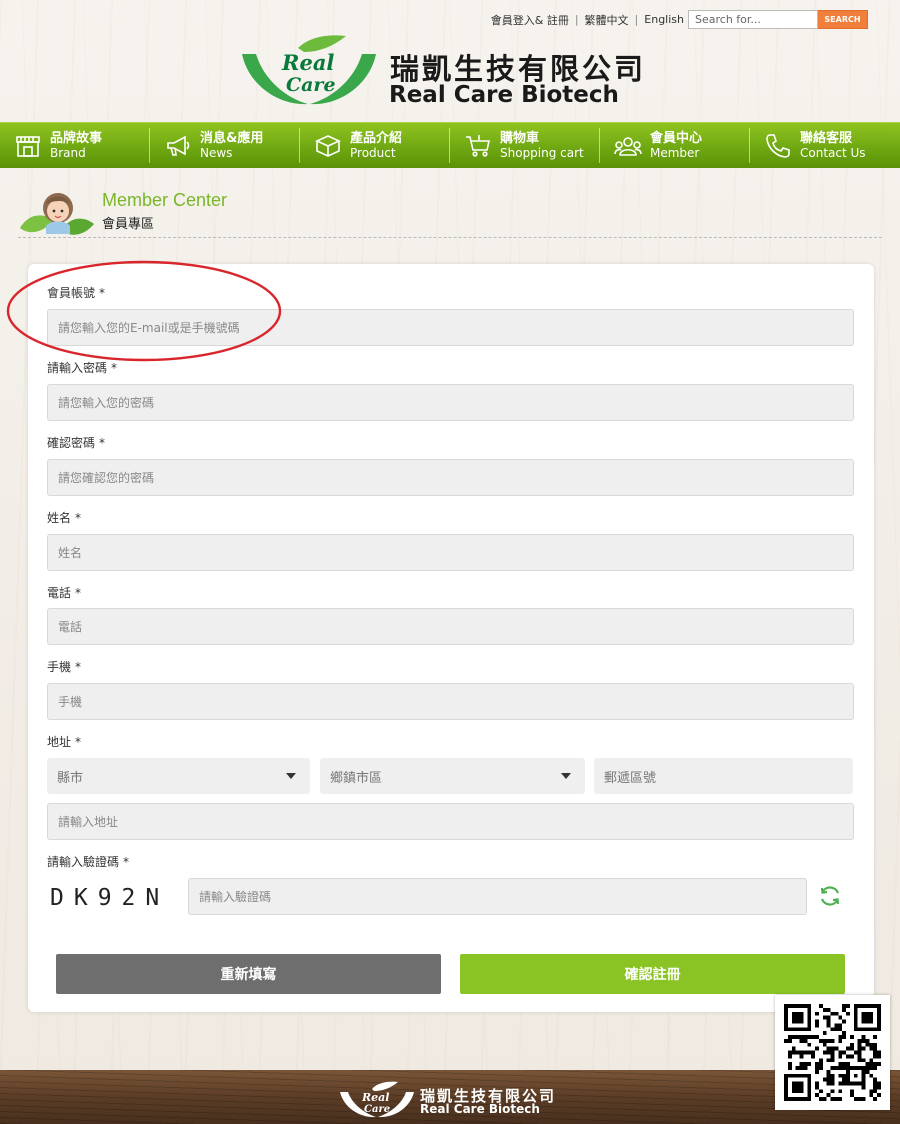 Image resolution: width=900 pixels, height=1124 pixels. I want to click on city-select-value: 縣市, so click(70, 778).